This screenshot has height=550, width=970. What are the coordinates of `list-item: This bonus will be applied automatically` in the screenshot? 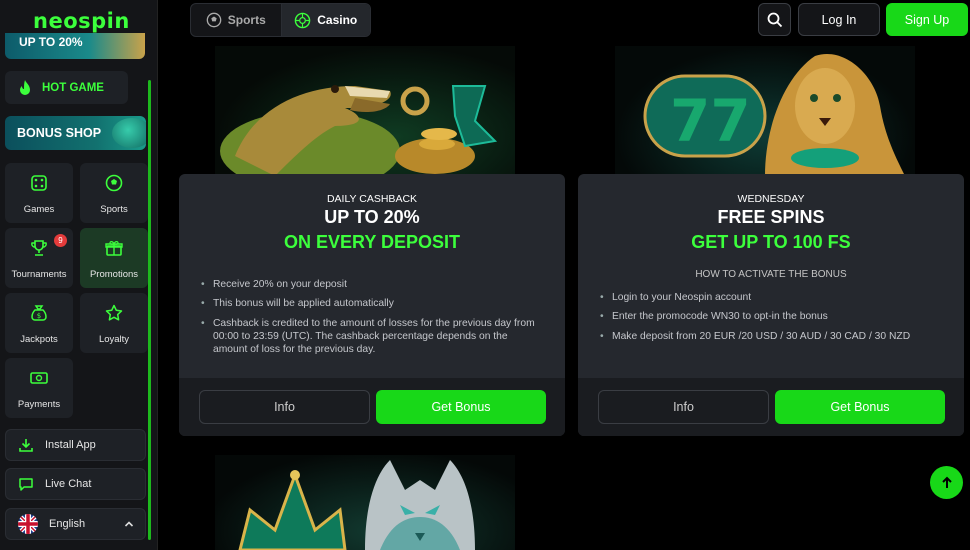 It's located at (372, 304).